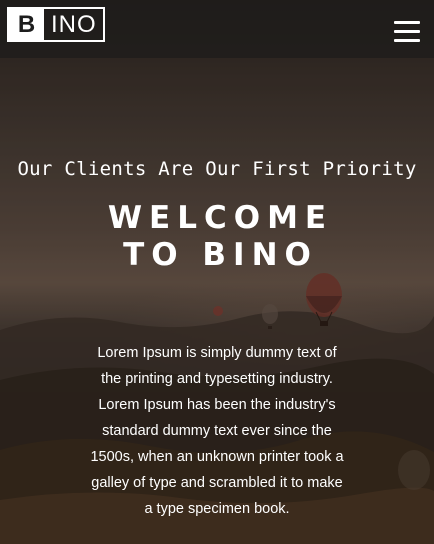  I want to click on top-navbar: B INO, so click(217, 29).